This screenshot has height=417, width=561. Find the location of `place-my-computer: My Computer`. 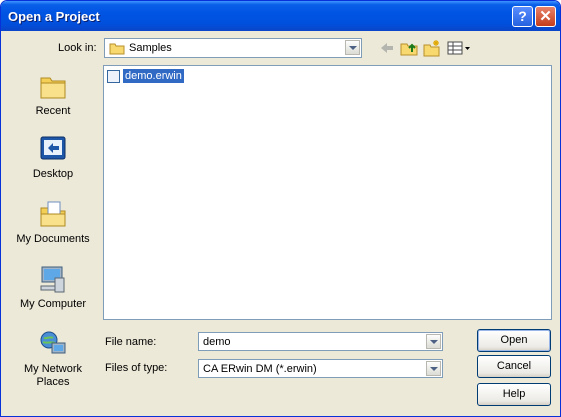

place-my-computer: My Computer is located at coordinates (53, 287).